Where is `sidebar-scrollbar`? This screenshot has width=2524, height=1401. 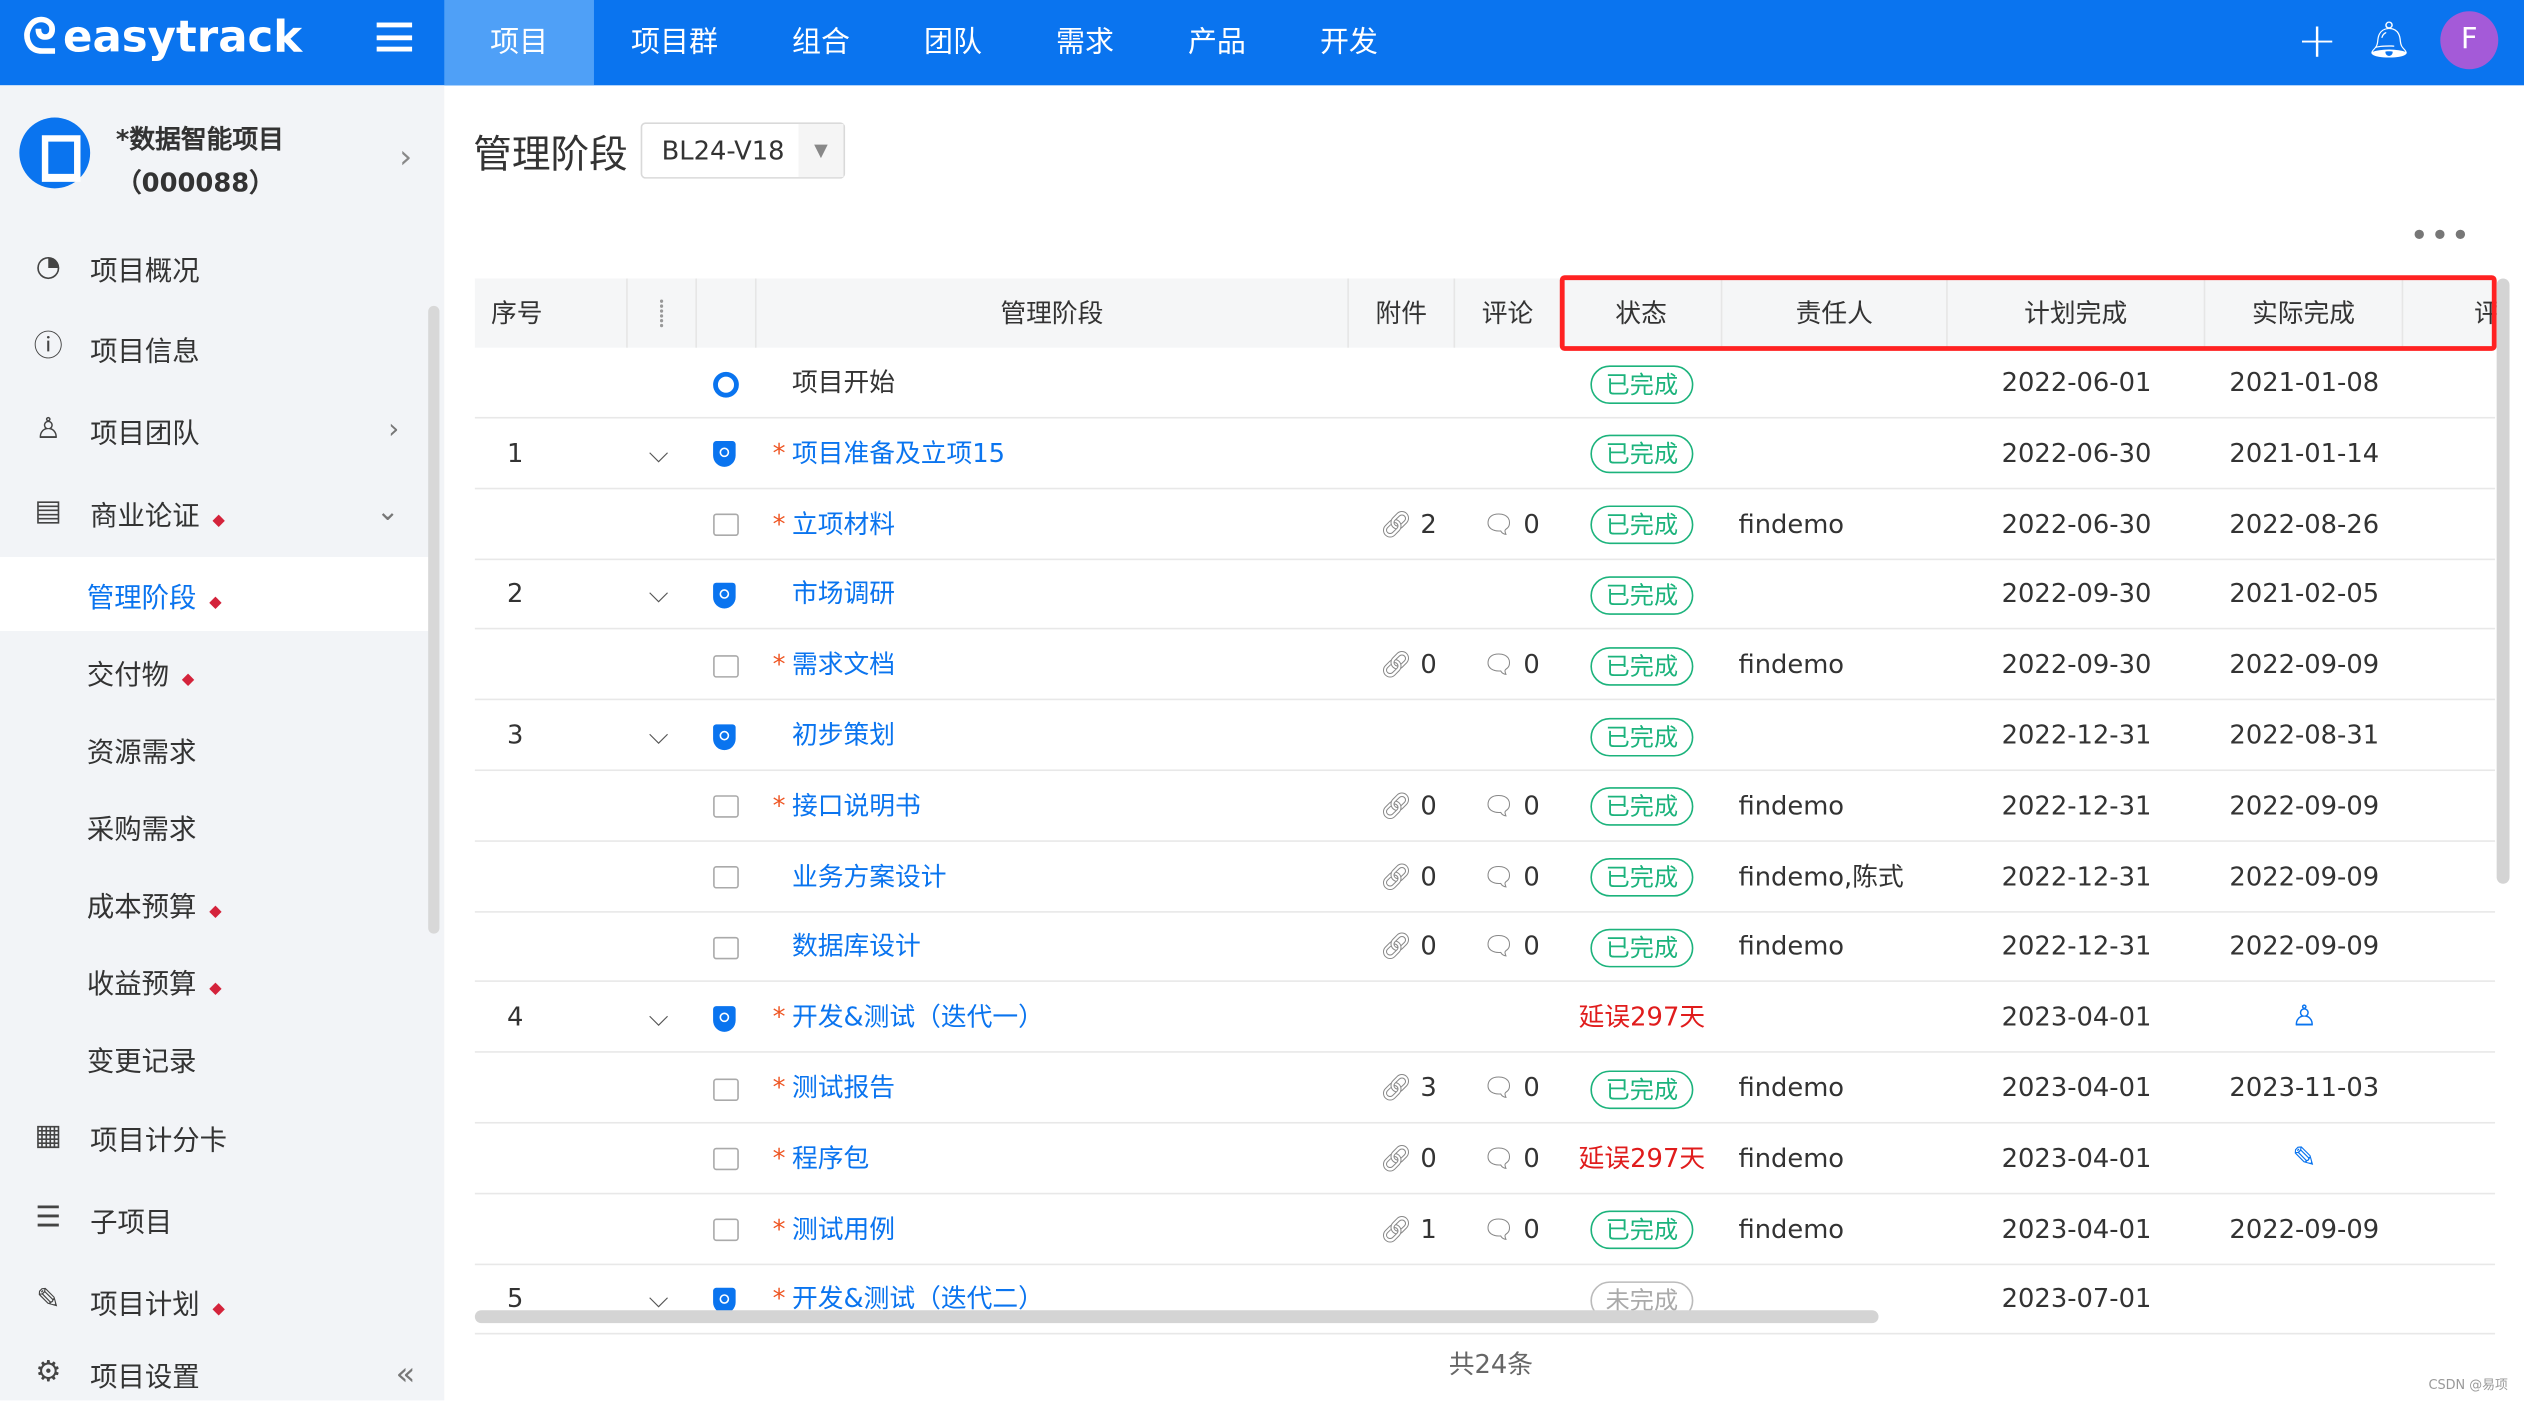 sidebar-scrollbar is located at coordinates (434, 619).